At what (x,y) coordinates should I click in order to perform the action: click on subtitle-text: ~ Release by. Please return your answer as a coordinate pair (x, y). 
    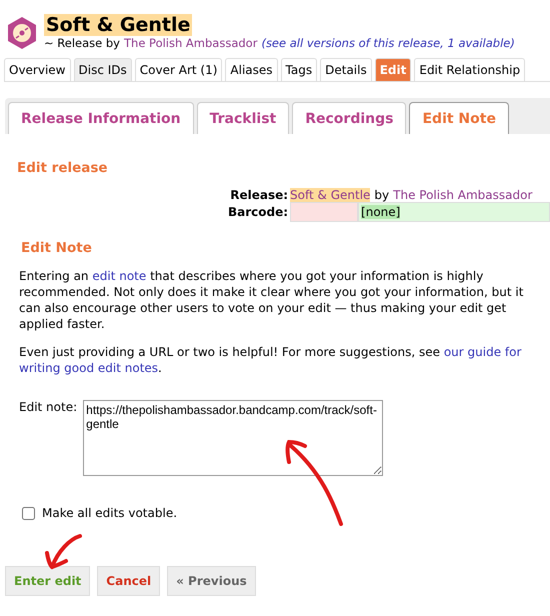
    Looking at the image, I should click on (82, 43).